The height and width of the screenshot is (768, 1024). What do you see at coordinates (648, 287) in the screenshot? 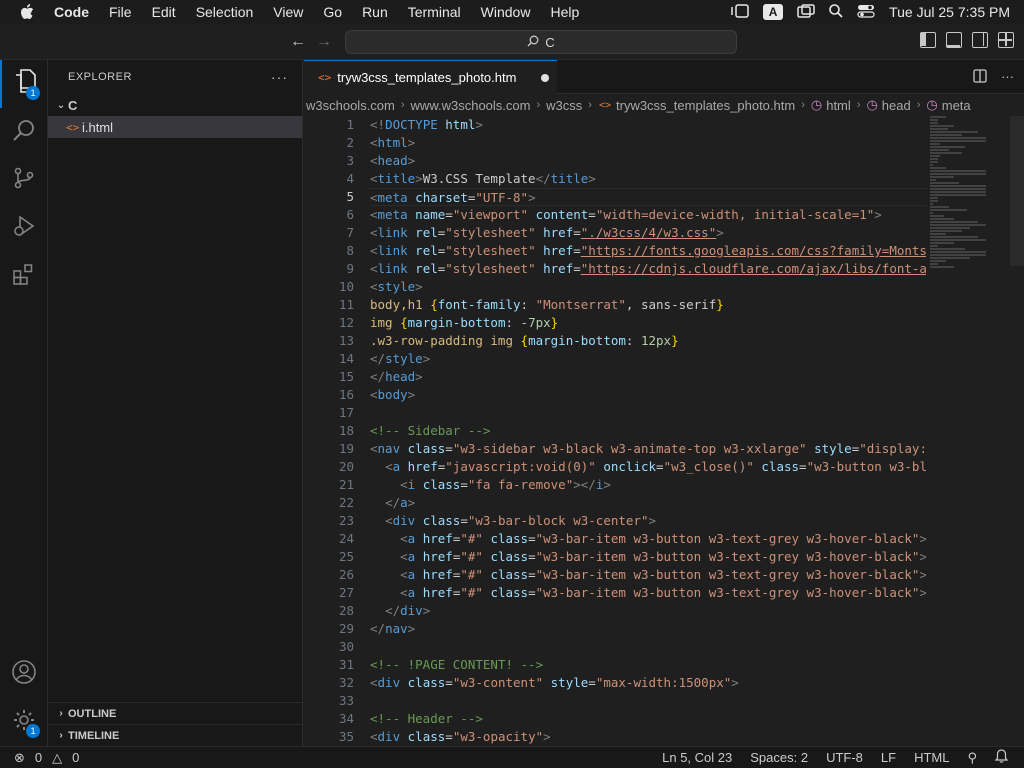
I see `code-line: <style>` at bounding box center [648, 287].